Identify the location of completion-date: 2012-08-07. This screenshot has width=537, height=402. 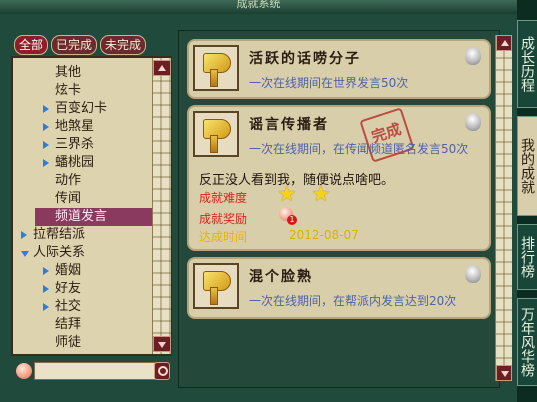
(324, 235).